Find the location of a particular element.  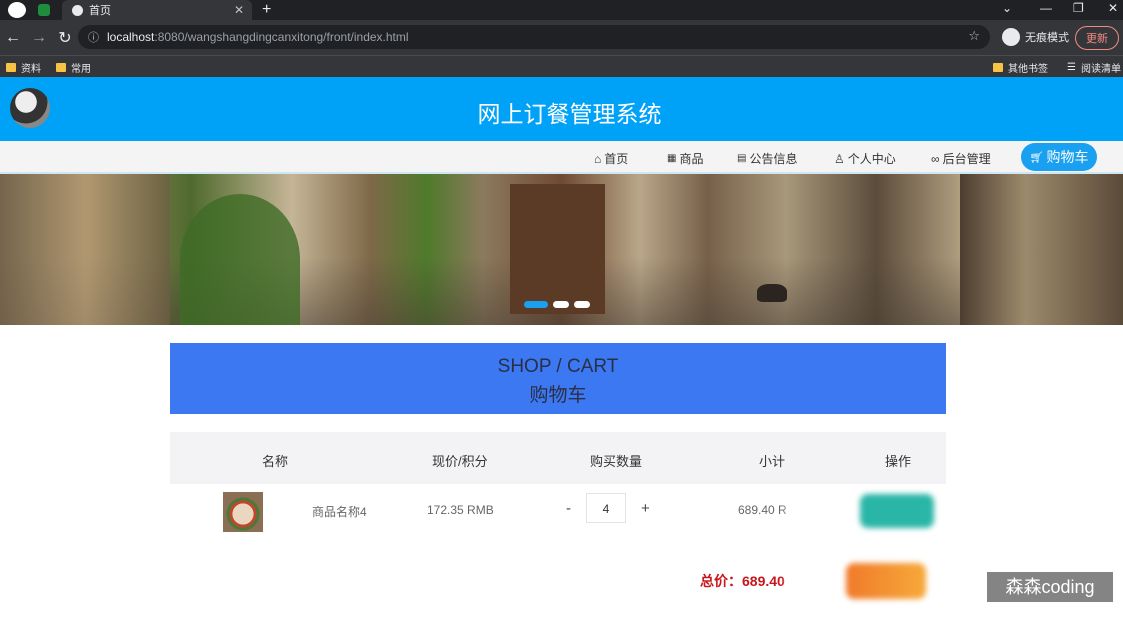

nav-item-products: ▦ 商品 is located at coordinates (685, 158).